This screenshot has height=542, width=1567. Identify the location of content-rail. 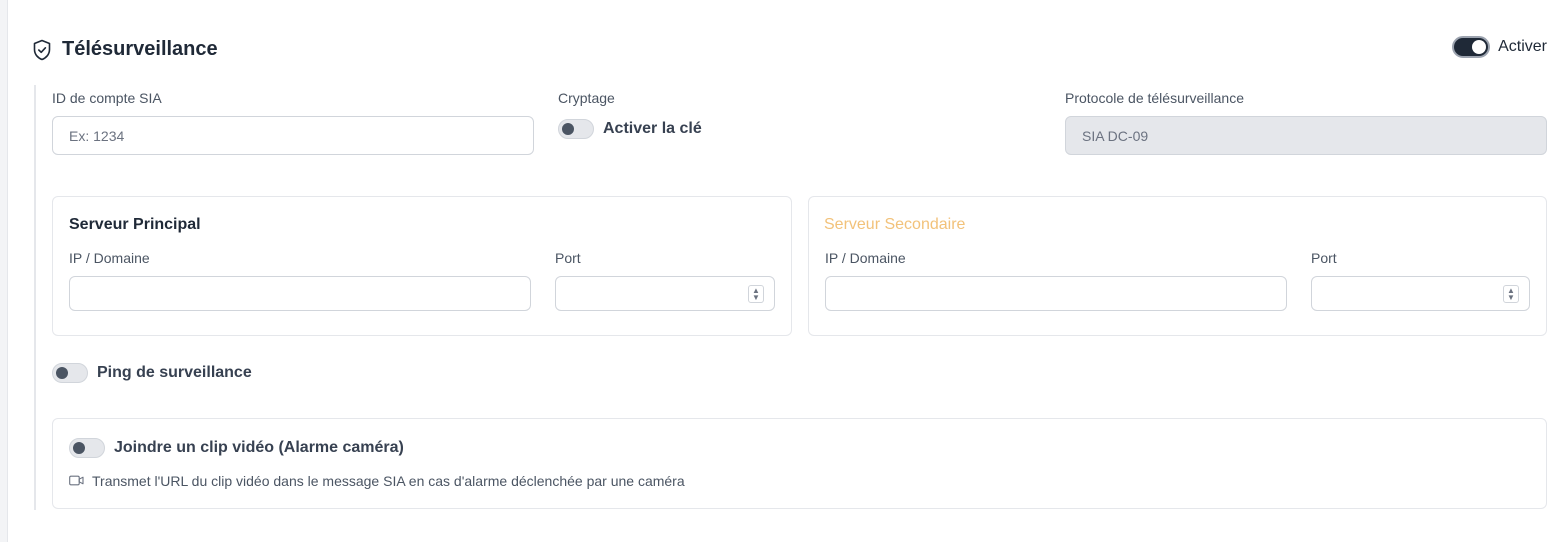
(35, 297).